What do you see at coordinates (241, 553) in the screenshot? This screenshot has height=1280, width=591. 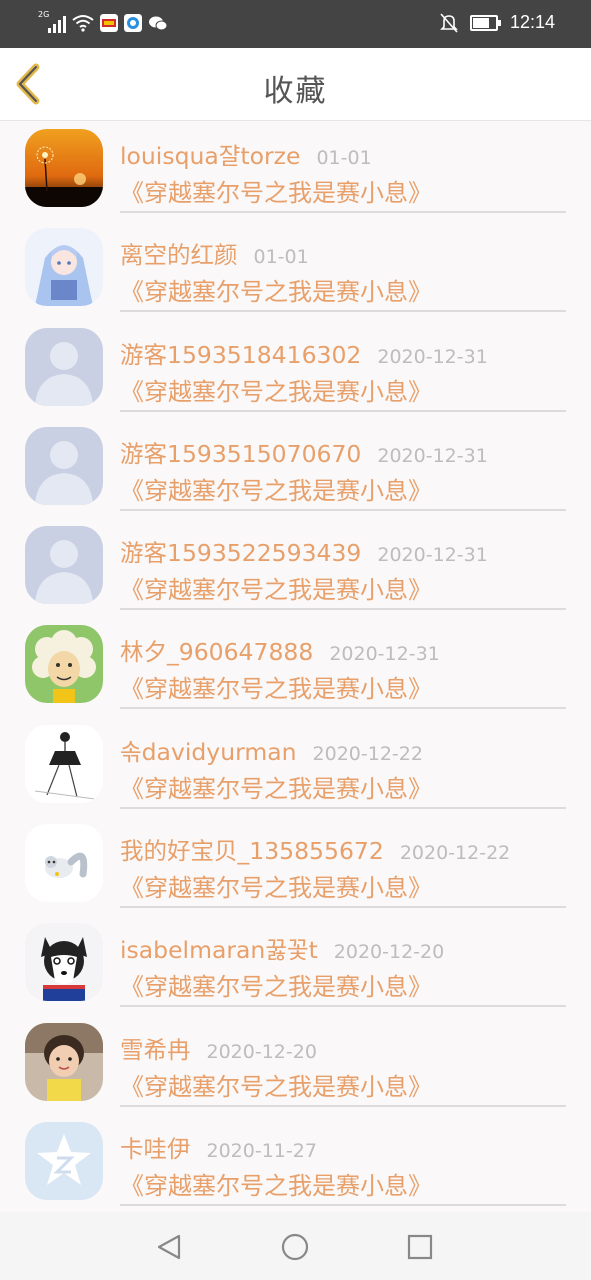 I see `user-name: 游客1593522593439` at bounding box center [241, 553].